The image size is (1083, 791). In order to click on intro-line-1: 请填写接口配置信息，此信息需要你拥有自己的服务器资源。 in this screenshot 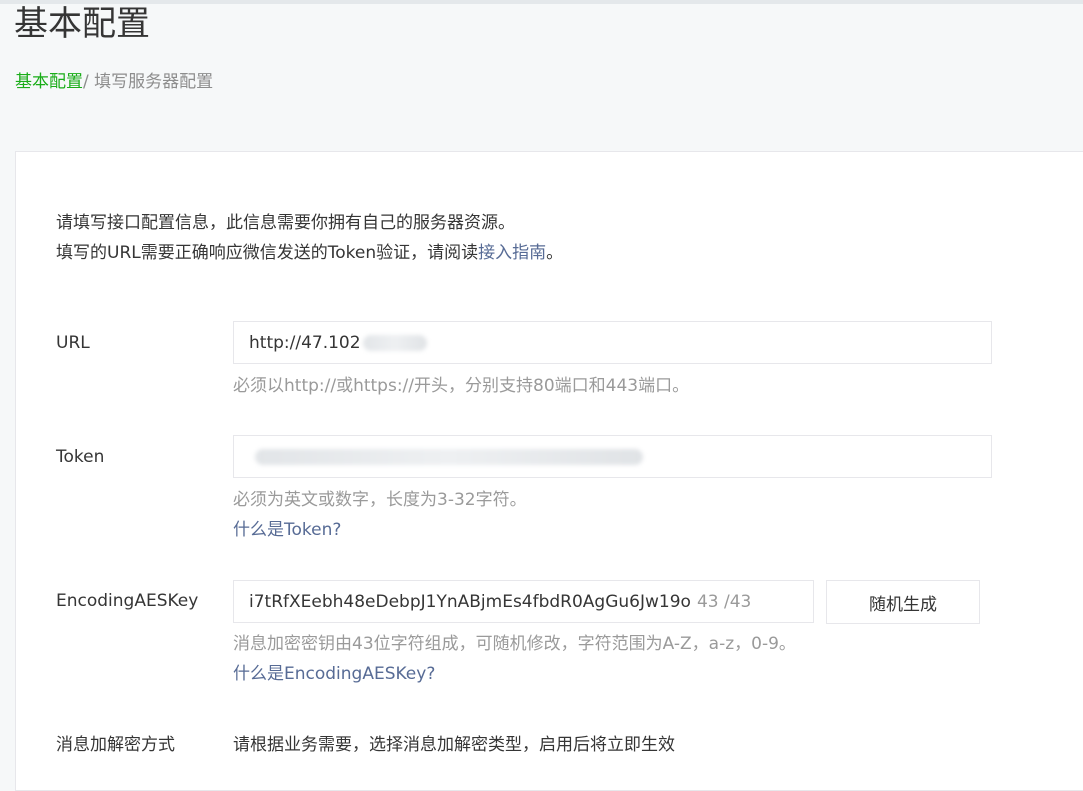, I will do `click(285, 223)`.